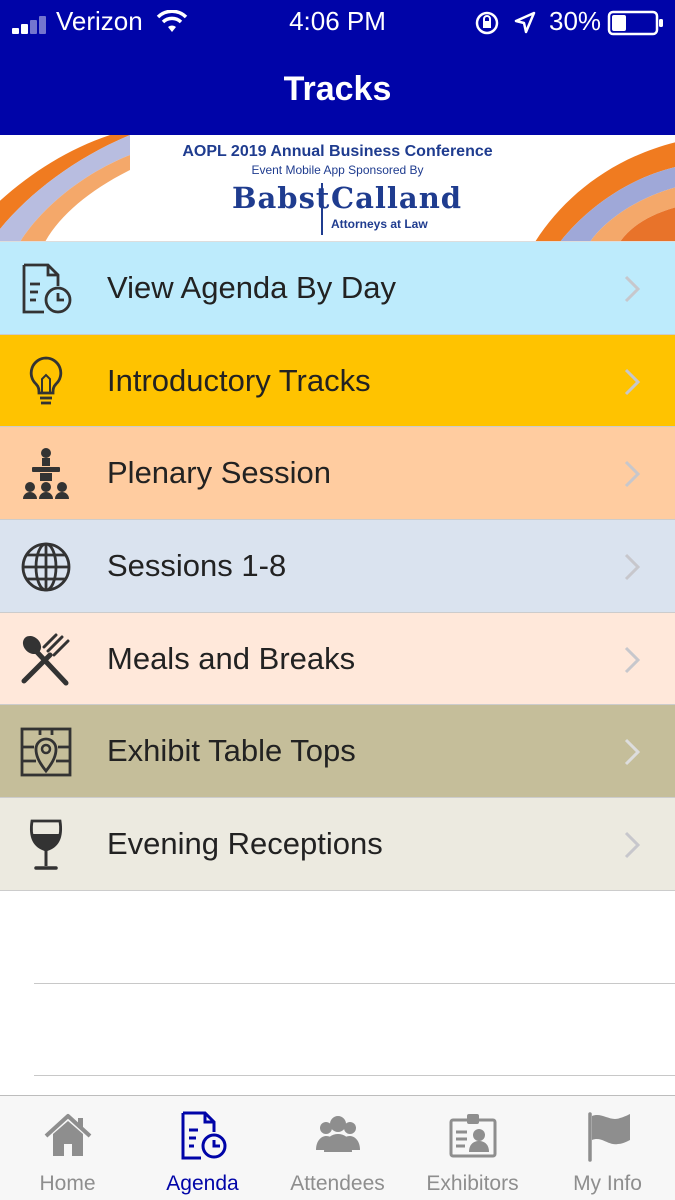  Describe the element at coordinates (46, 567) in the screenshot. I see `globe-icon` at that location.